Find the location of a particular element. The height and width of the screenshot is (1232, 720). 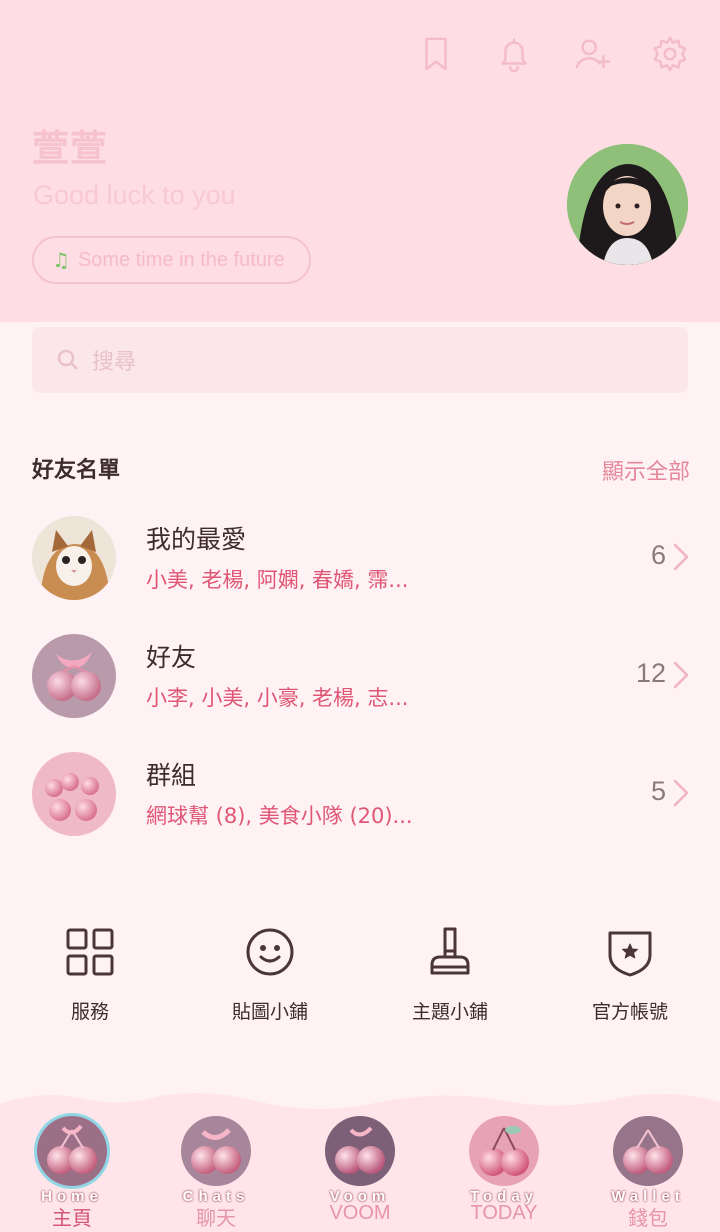

shortcut-theme-shop: 主題小鋪 is located at coordinates (450, 974).